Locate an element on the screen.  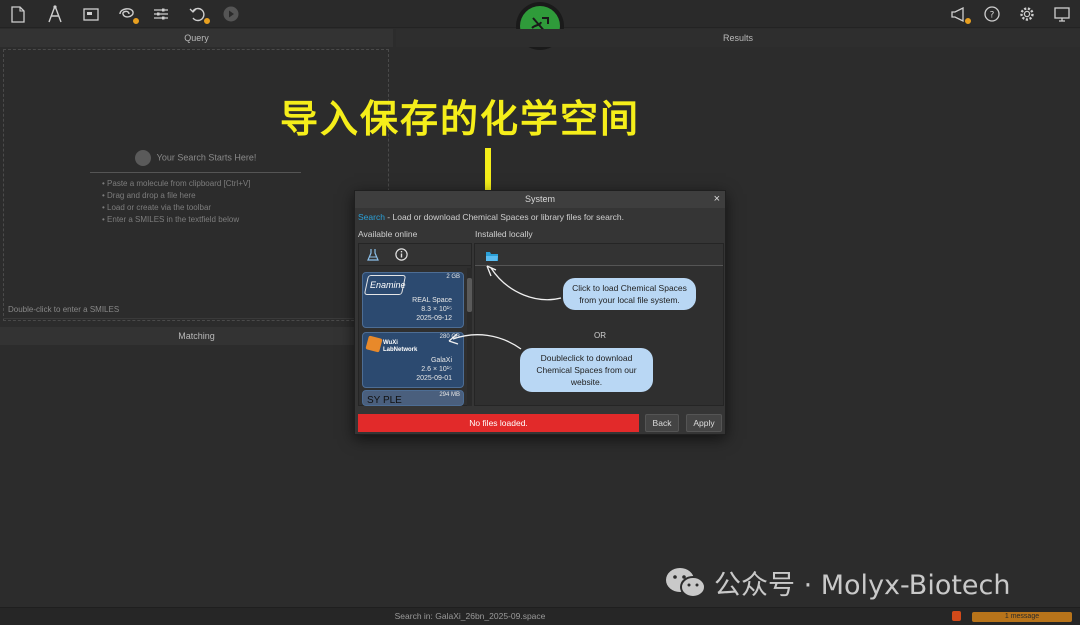
dialog-titlebar: System × is located at coordinates (540, 199).